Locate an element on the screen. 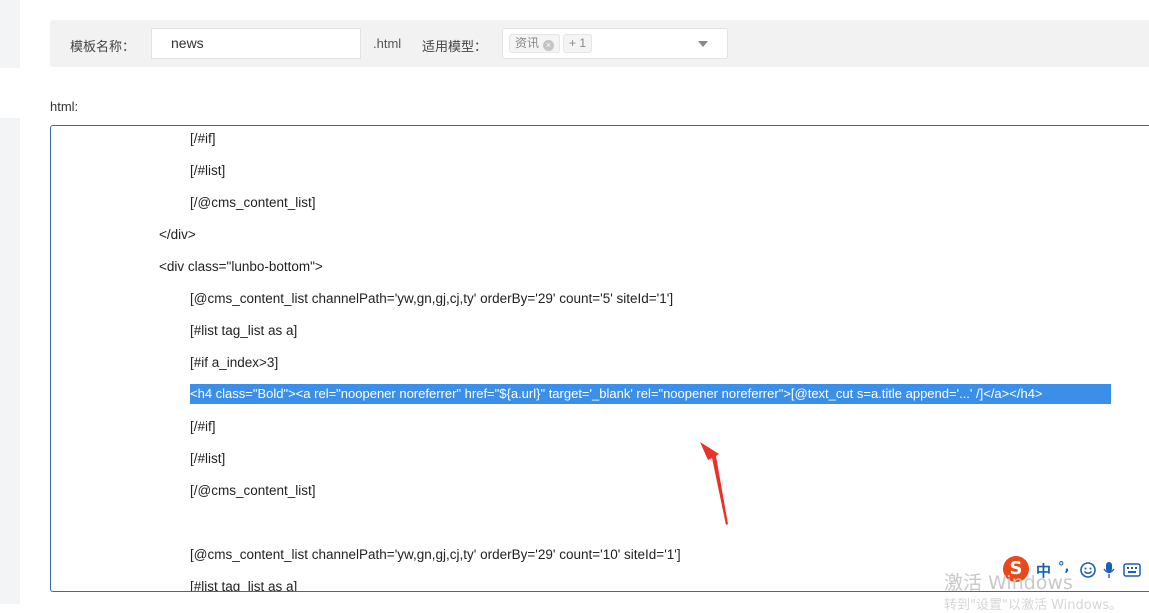 The height and width of the screenshot is (613, 1149). sidebar-edge-top is located at coordinates (10, 34).